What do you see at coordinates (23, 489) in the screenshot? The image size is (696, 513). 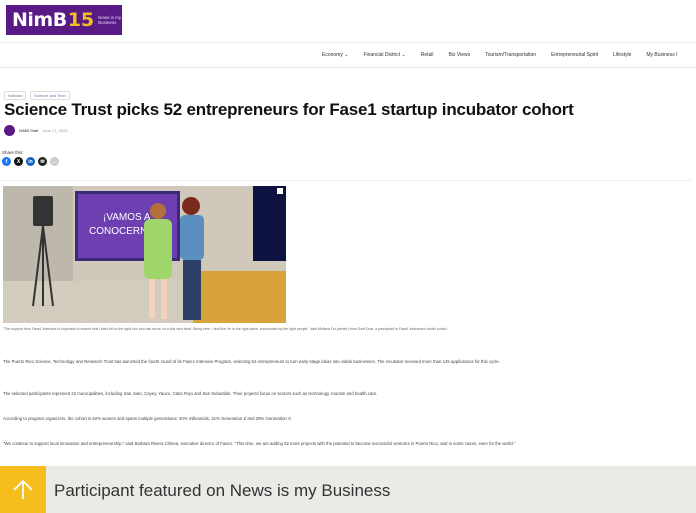 I see `arrow-up-icon` at bounding box center [23, 489].